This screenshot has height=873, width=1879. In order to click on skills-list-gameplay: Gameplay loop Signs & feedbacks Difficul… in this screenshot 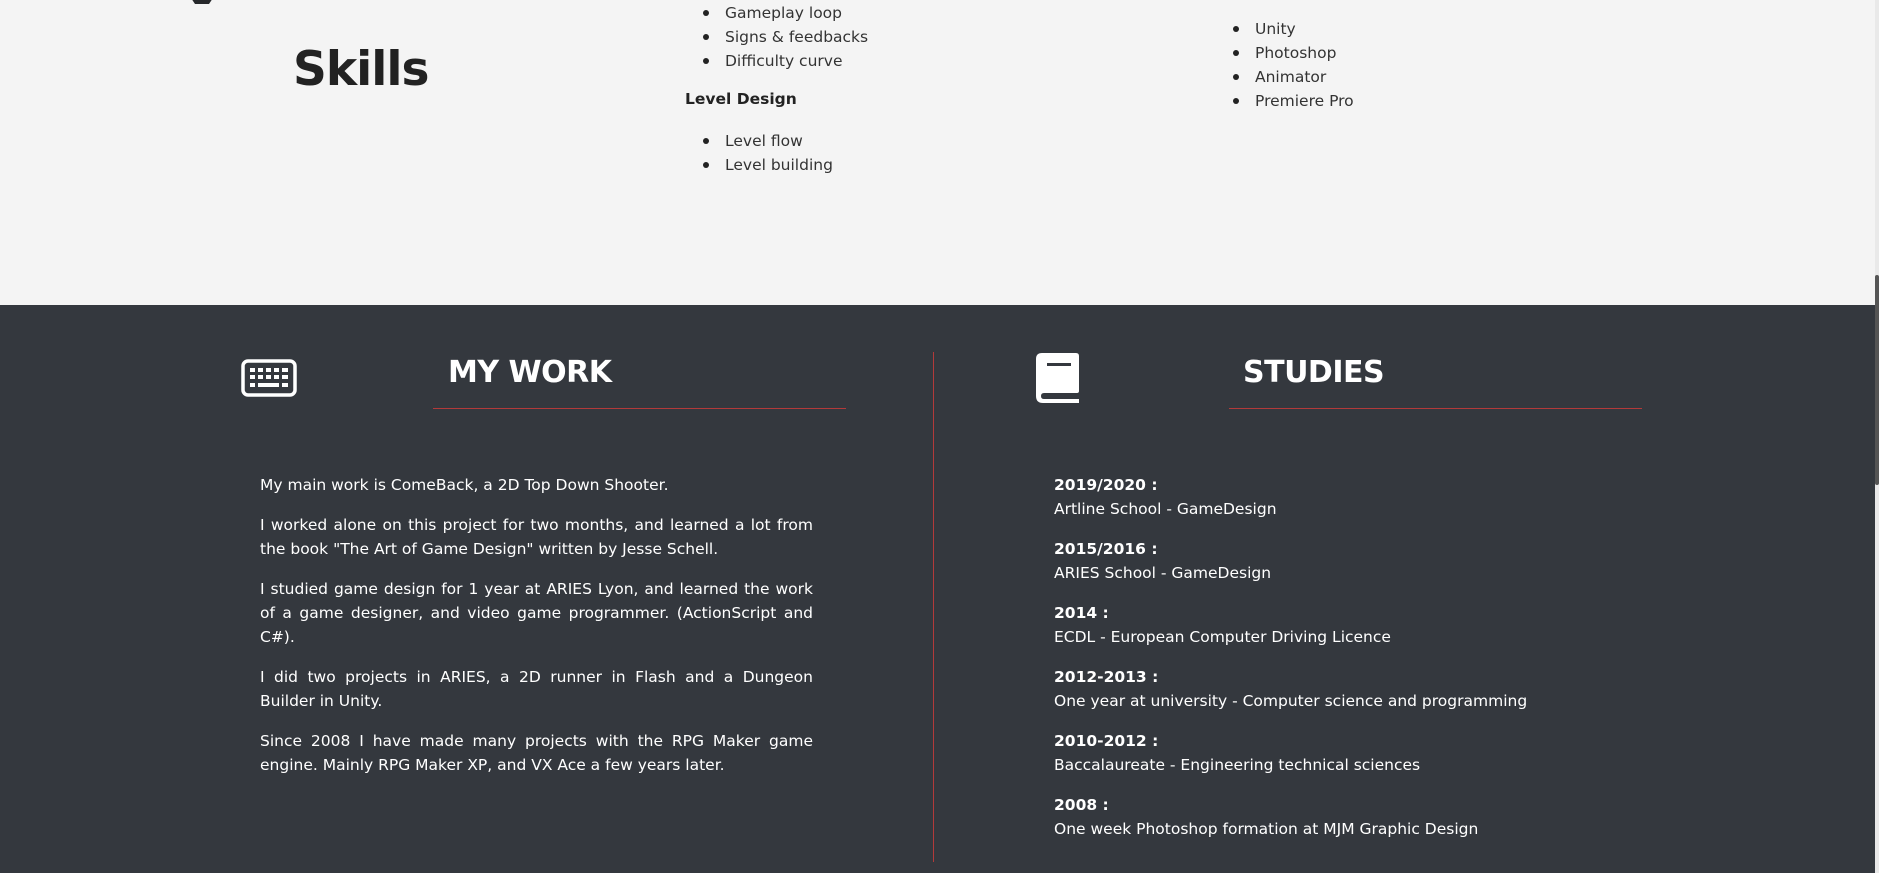, I will do `click(776, 37)`.